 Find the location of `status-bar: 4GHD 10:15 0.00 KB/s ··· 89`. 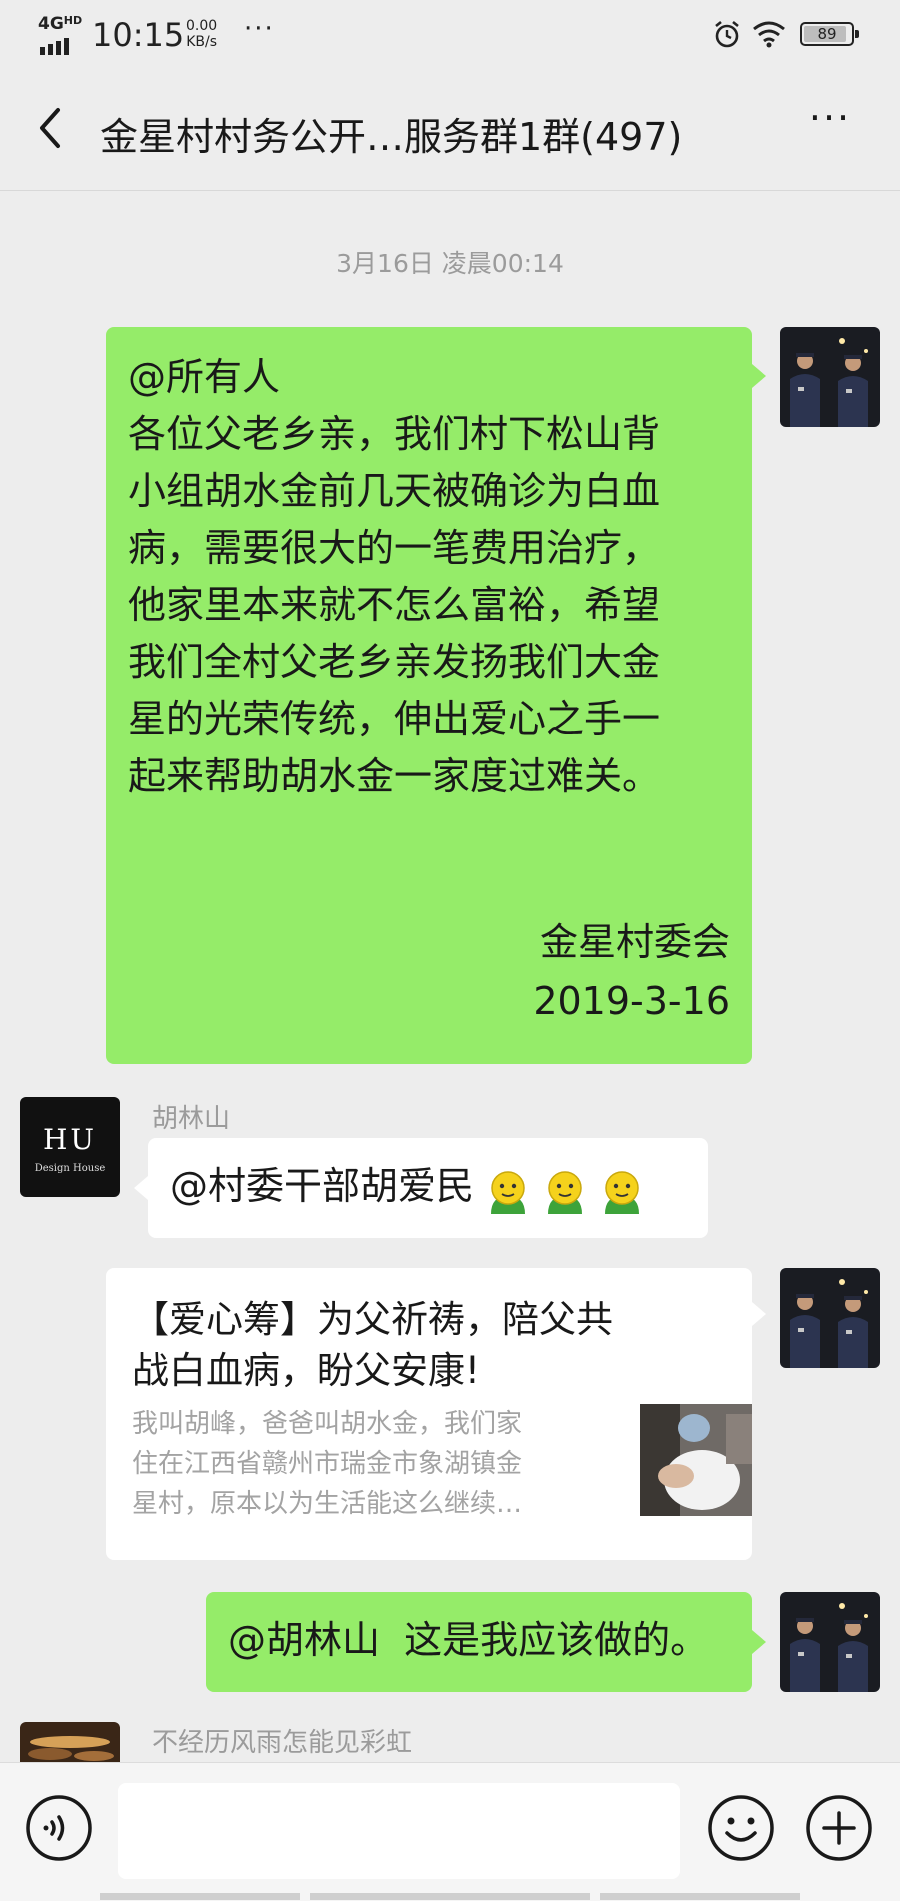

status-bar: 4GHD 10:15 0.00 KB/s ··· 89 is located at coordinates (450, 36).